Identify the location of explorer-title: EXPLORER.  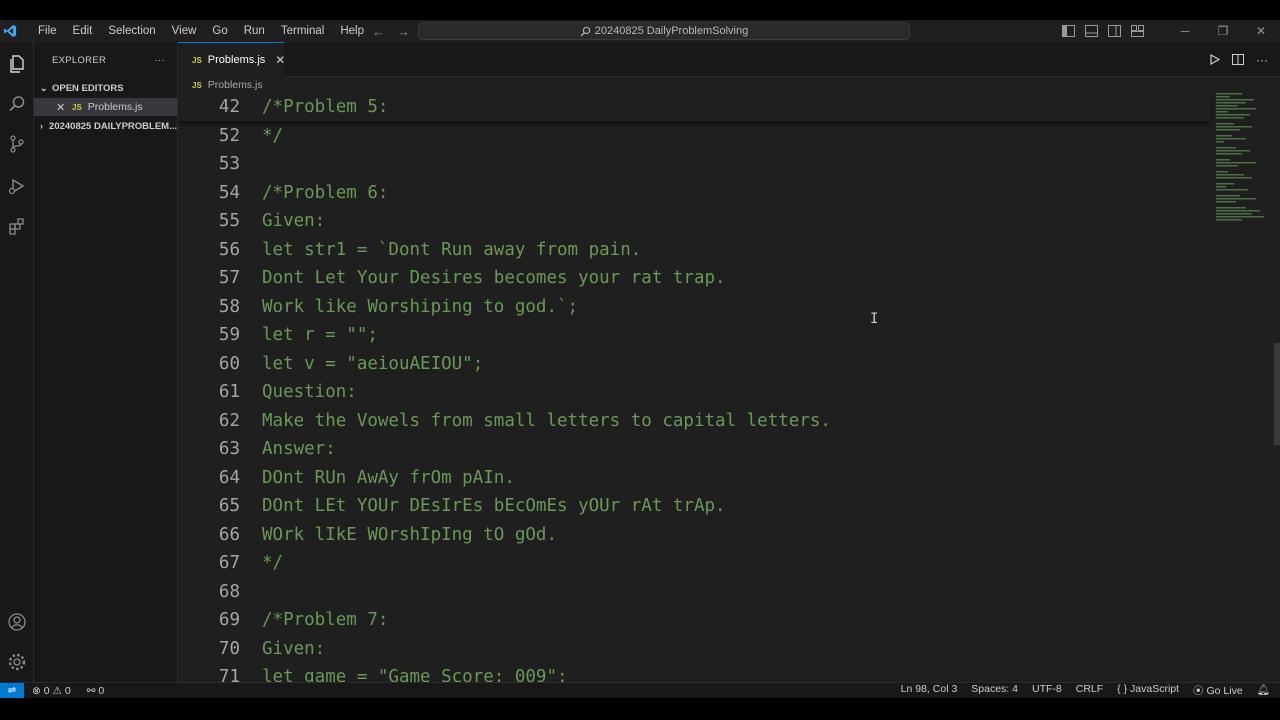
(79, 60).